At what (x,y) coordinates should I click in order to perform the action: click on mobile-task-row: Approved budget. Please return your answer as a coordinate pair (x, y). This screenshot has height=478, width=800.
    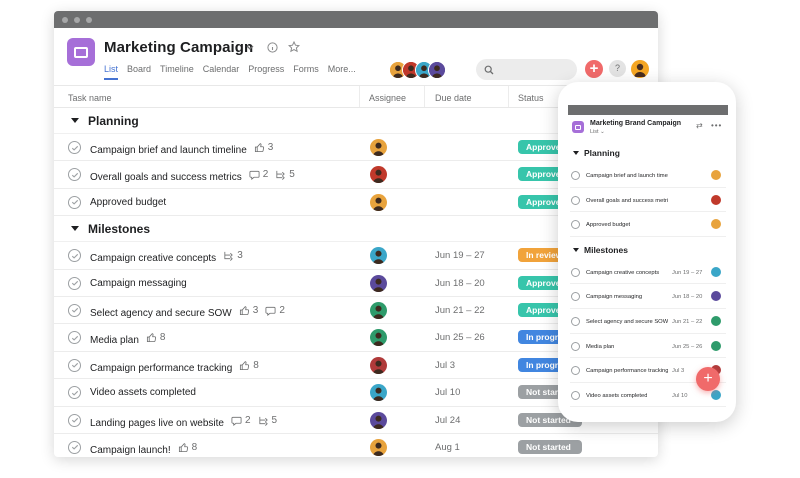
    Looking at the image, I should click on (648, 224).